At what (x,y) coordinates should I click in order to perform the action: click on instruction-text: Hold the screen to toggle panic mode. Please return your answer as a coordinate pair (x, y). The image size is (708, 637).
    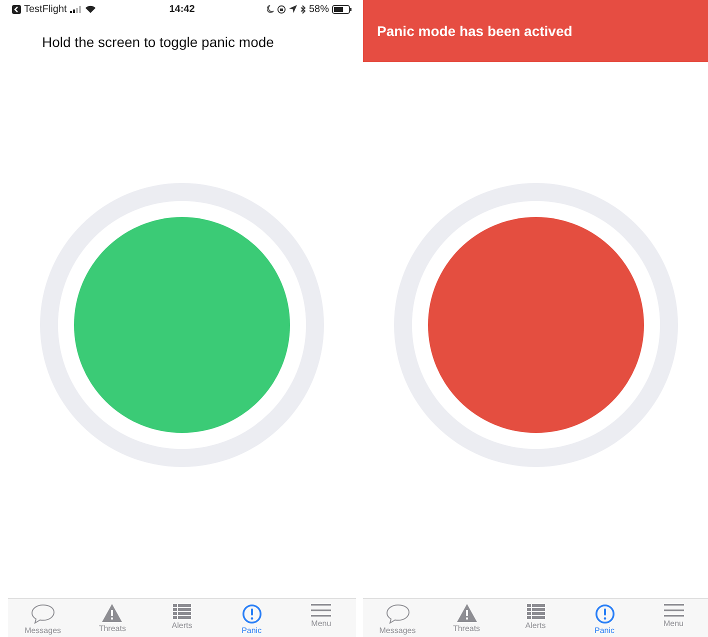
    Looking at the image, I should click on (158, 41).